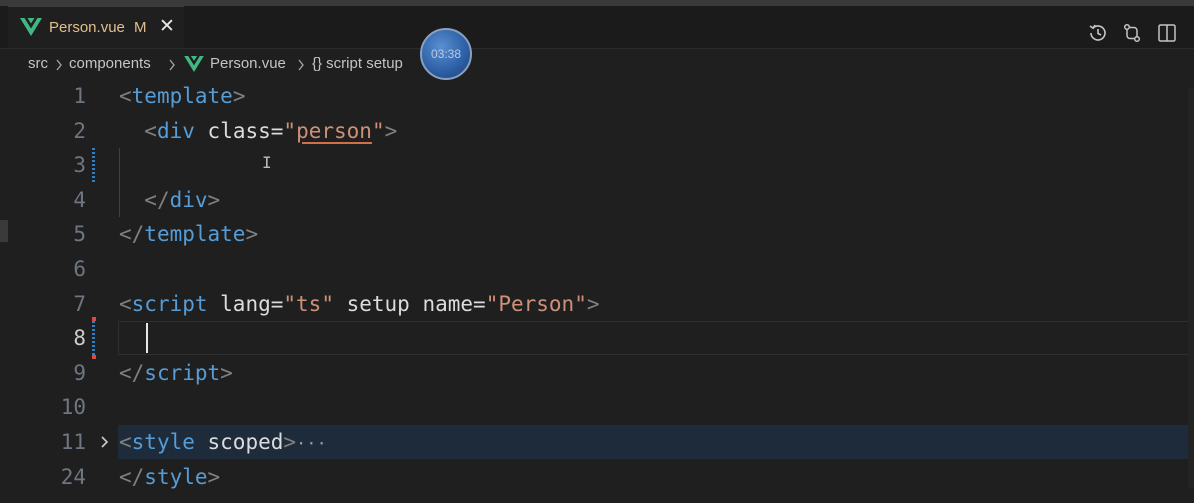 This screenshot has height=503, width=1194. What do you see at coordinates (597, 442) in the screenshot?
I see `code-line-folded: 11 <style scoped>···` at bounding box center [597, 442].